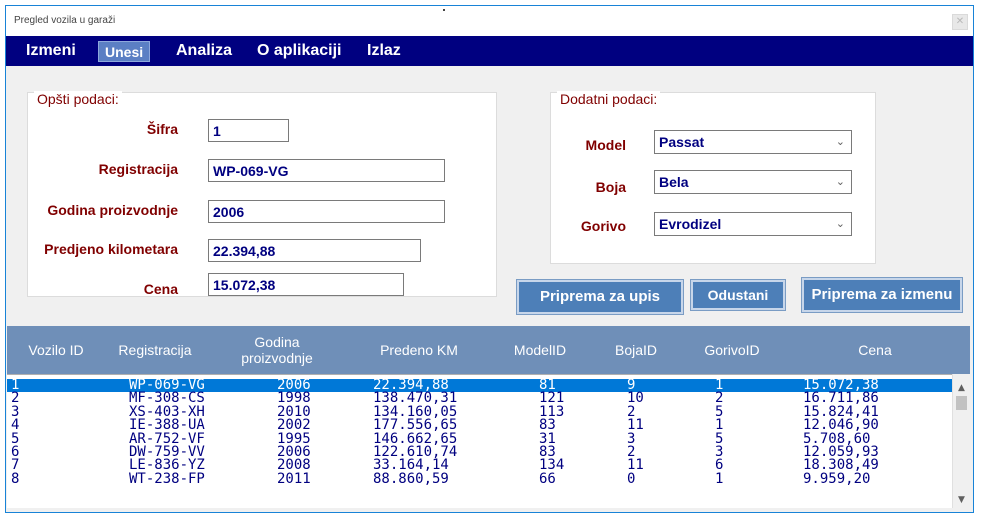 Image resolution: width=983 pixels, height=518 pixels. Describe the element at coordinates (314, 250) in the screenshot. I see `km-input: 22.394,88` at that location.